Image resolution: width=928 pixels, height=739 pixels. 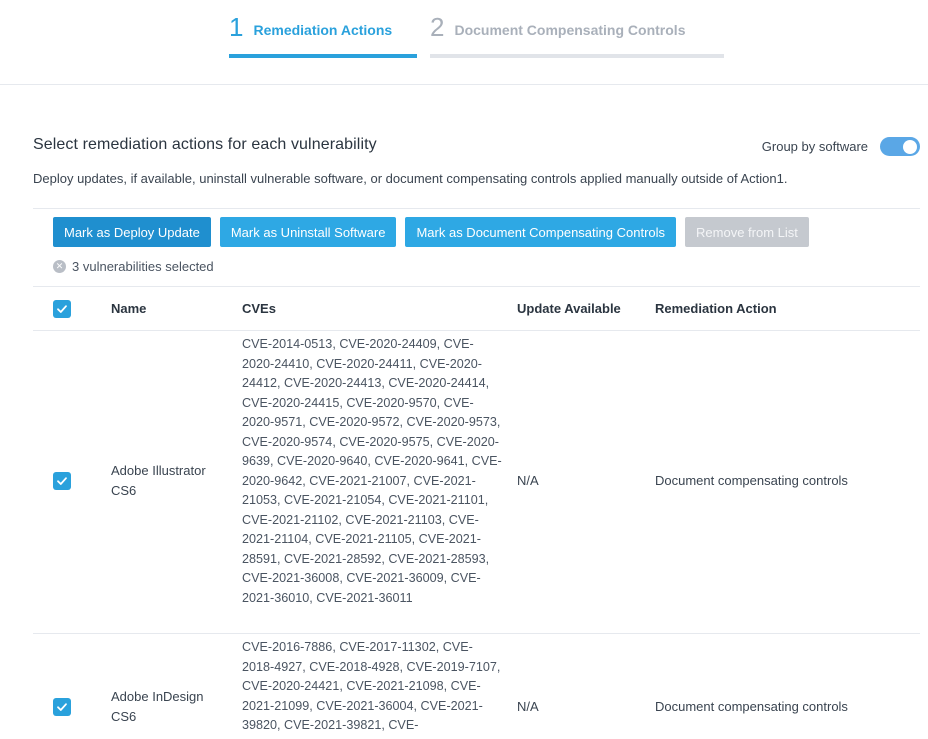 What do you see at coordinates (476, 208) in the screenshot?
I see `divider` at bounding box center [476, 208].